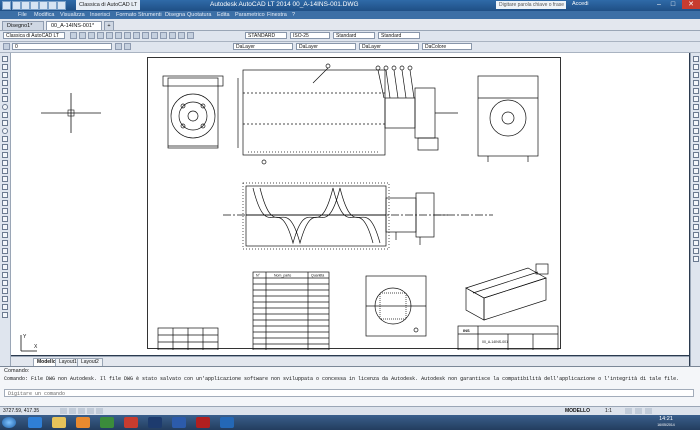  Describe the element at coordinates (23, 25) in the screenshot. I see `tab-disegno1: Disegno1*` at that location.